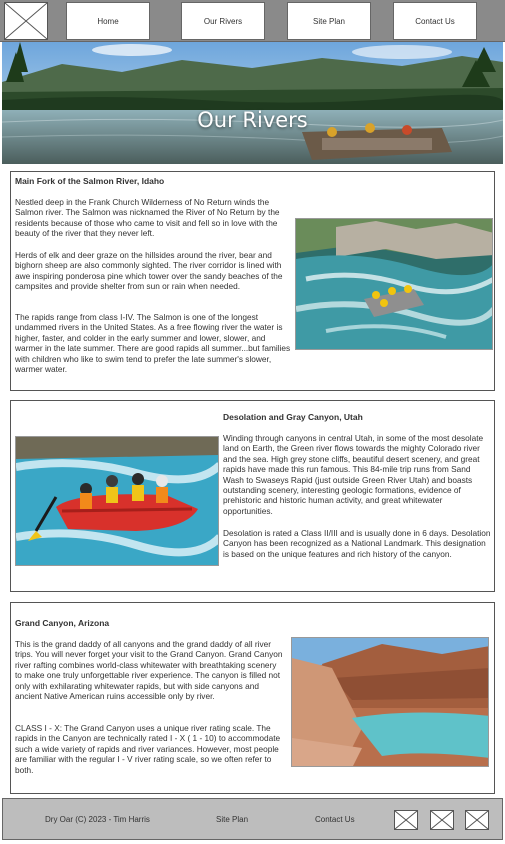 The width and height of the screenshot is (505, 844). I want to click on hero-banner: Our Rivers, so click(252, 103).